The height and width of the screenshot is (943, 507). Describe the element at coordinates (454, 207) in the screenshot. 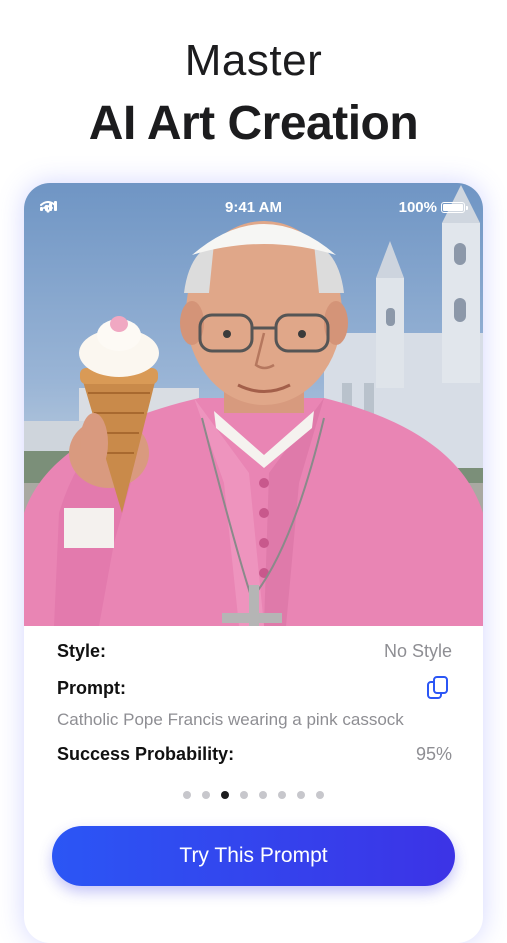

I see `battery-icon` at that location.